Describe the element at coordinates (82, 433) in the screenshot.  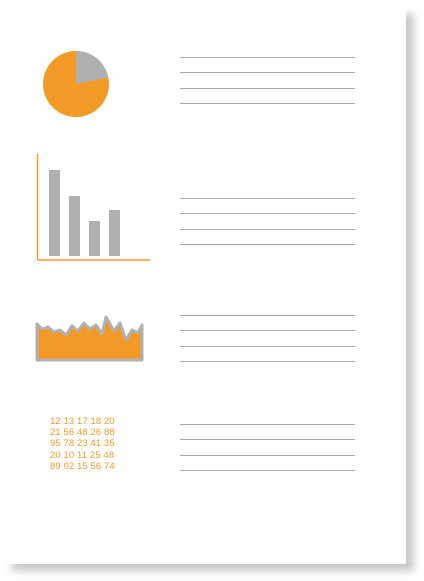
I see `number-row: 21 56 48 26 88` at that location.